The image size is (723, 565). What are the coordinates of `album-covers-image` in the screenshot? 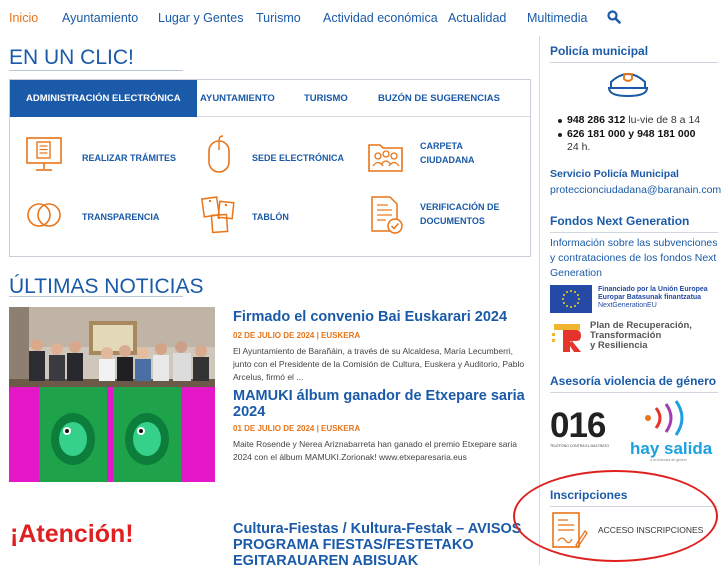 It's located at (112, 434).